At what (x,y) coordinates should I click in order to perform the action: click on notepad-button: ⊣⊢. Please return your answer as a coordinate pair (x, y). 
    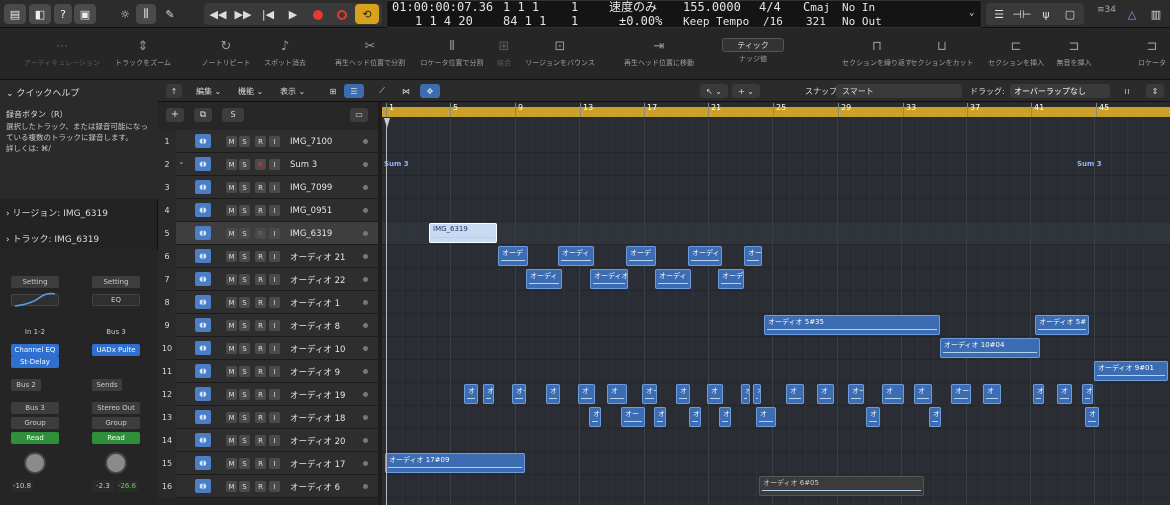
    Looking at the image, I should click on (1022, 14).